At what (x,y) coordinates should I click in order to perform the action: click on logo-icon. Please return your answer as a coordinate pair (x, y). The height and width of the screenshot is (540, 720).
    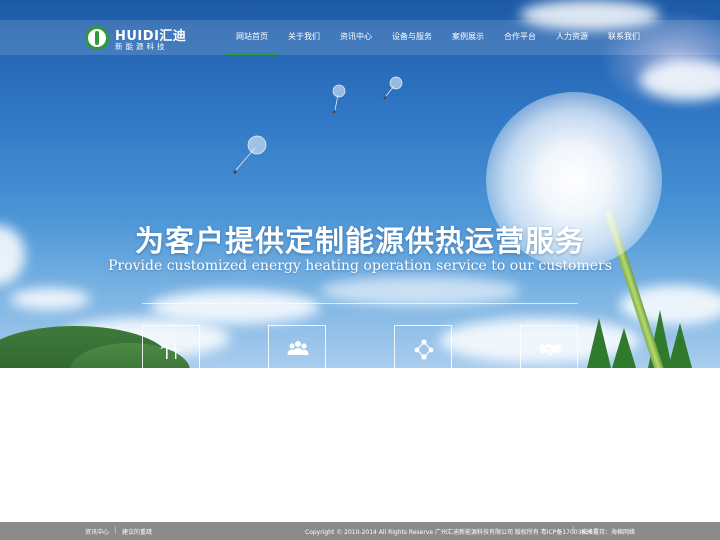
    Looking at the image, I should click on (97, 38).